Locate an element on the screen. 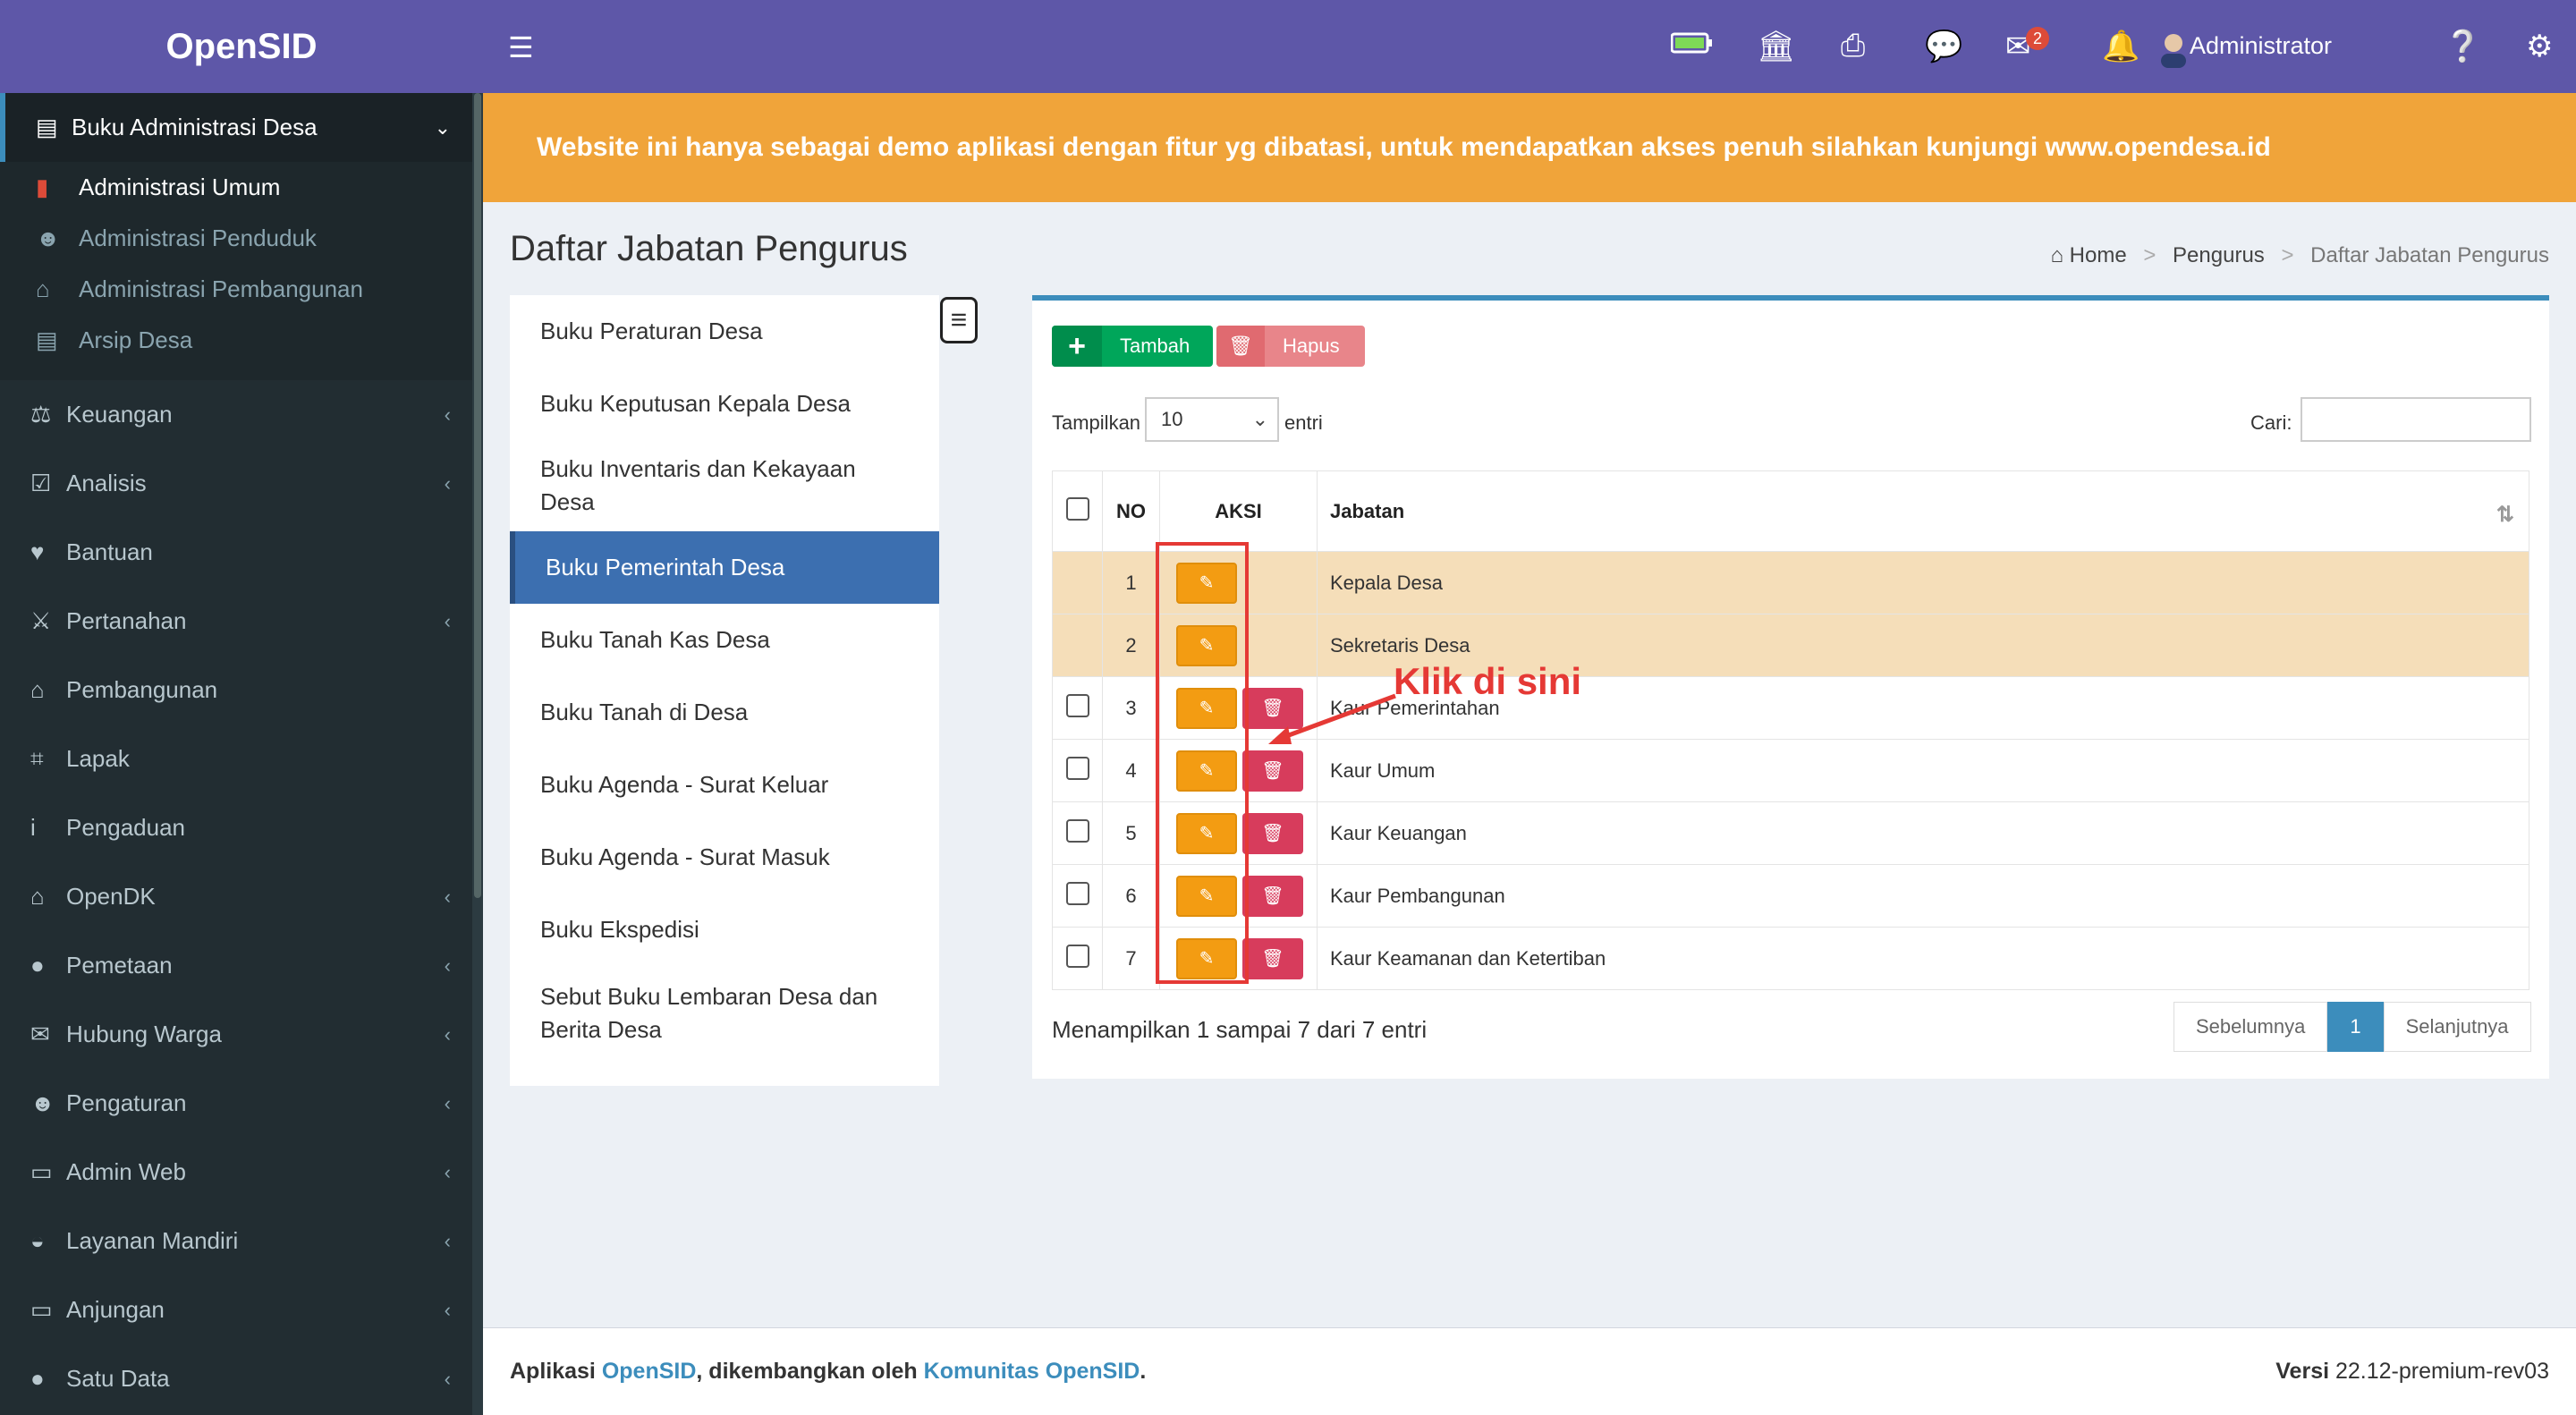 Image resolution: width=2576 pixels, height=1415 pixels. header-no: NO is located at coordinates (1131, 511).